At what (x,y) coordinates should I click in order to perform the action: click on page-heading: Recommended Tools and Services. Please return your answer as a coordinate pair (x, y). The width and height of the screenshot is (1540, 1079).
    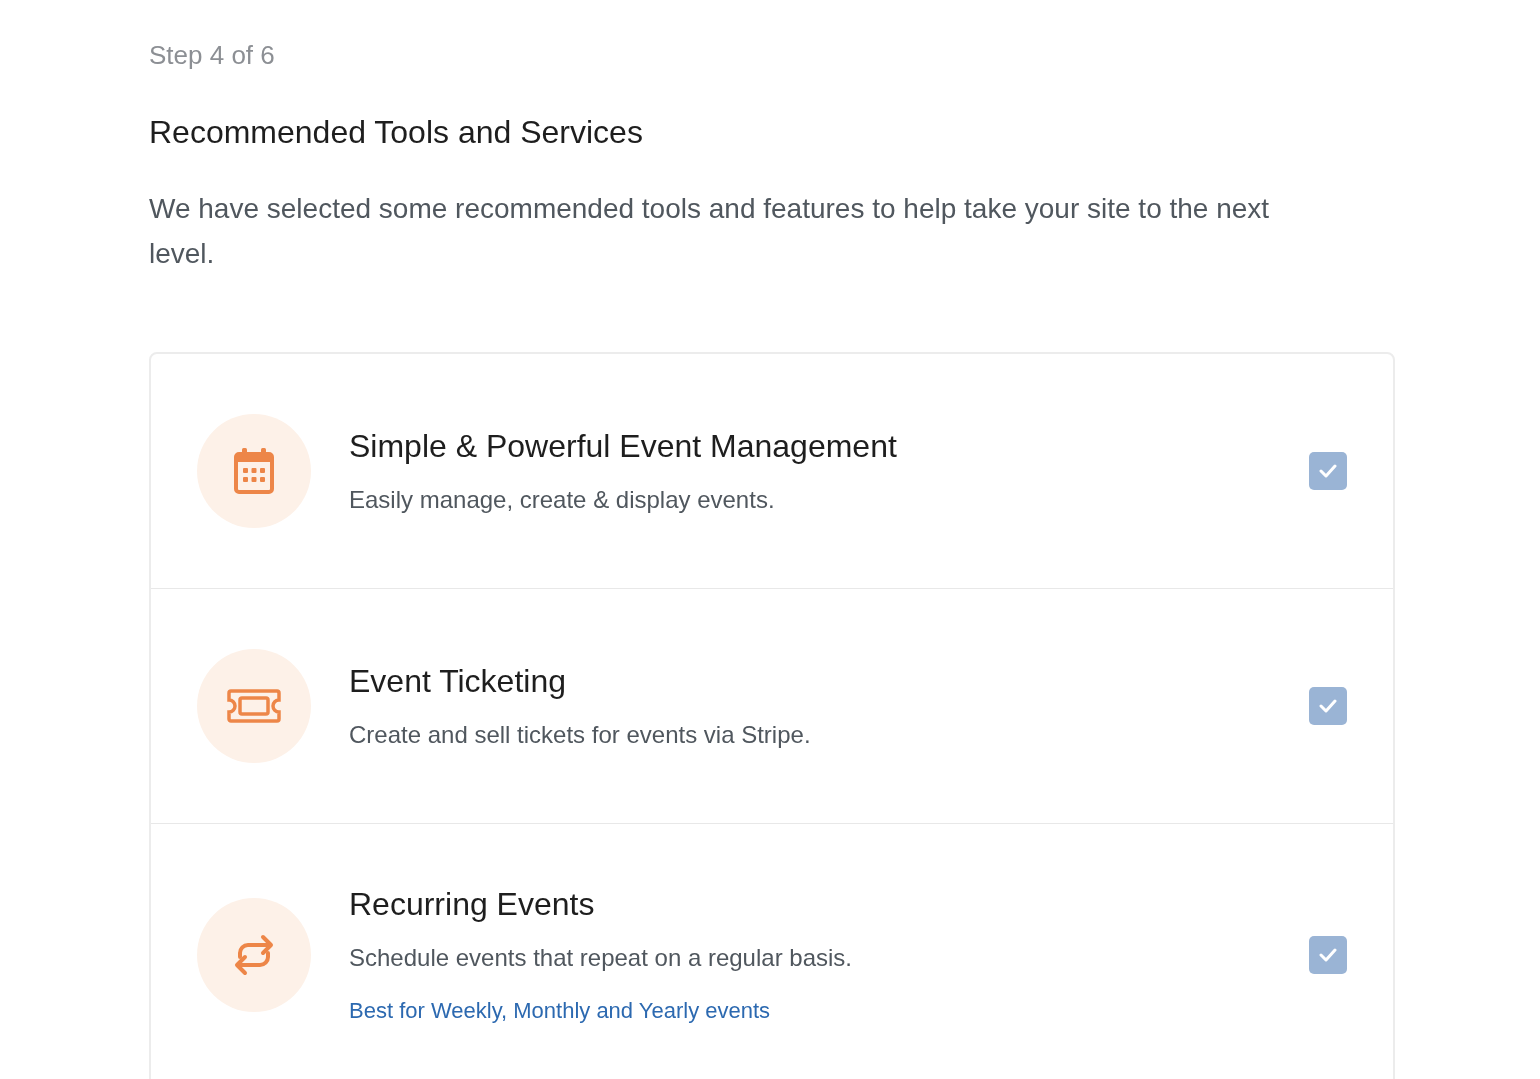
    Looking at the image, I should click on (396, 132).